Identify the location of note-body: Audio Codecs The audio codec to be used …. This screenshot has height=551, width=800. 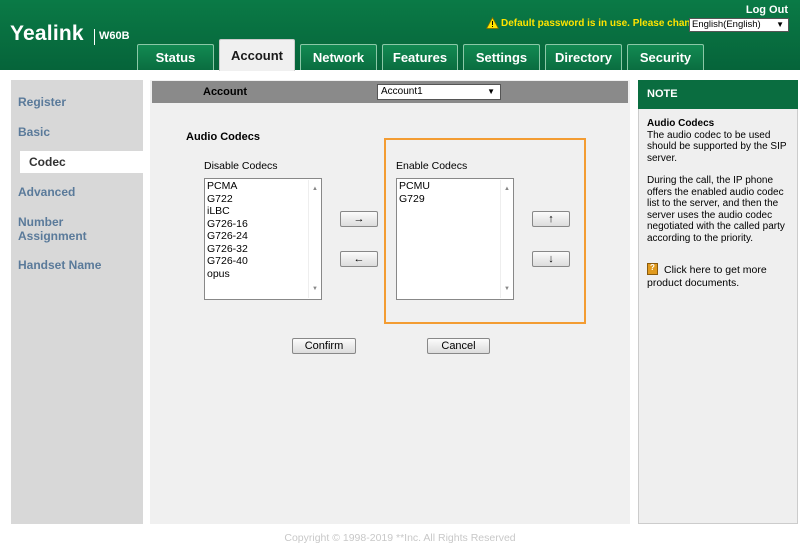
(719, 181).